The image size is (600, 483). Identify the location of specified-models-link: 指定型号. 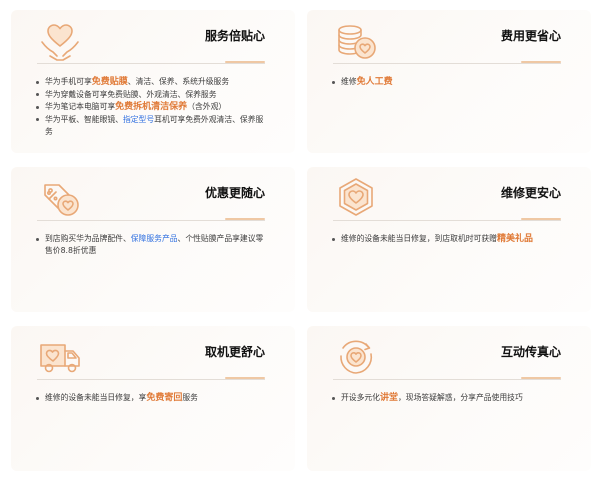
(138, 119).